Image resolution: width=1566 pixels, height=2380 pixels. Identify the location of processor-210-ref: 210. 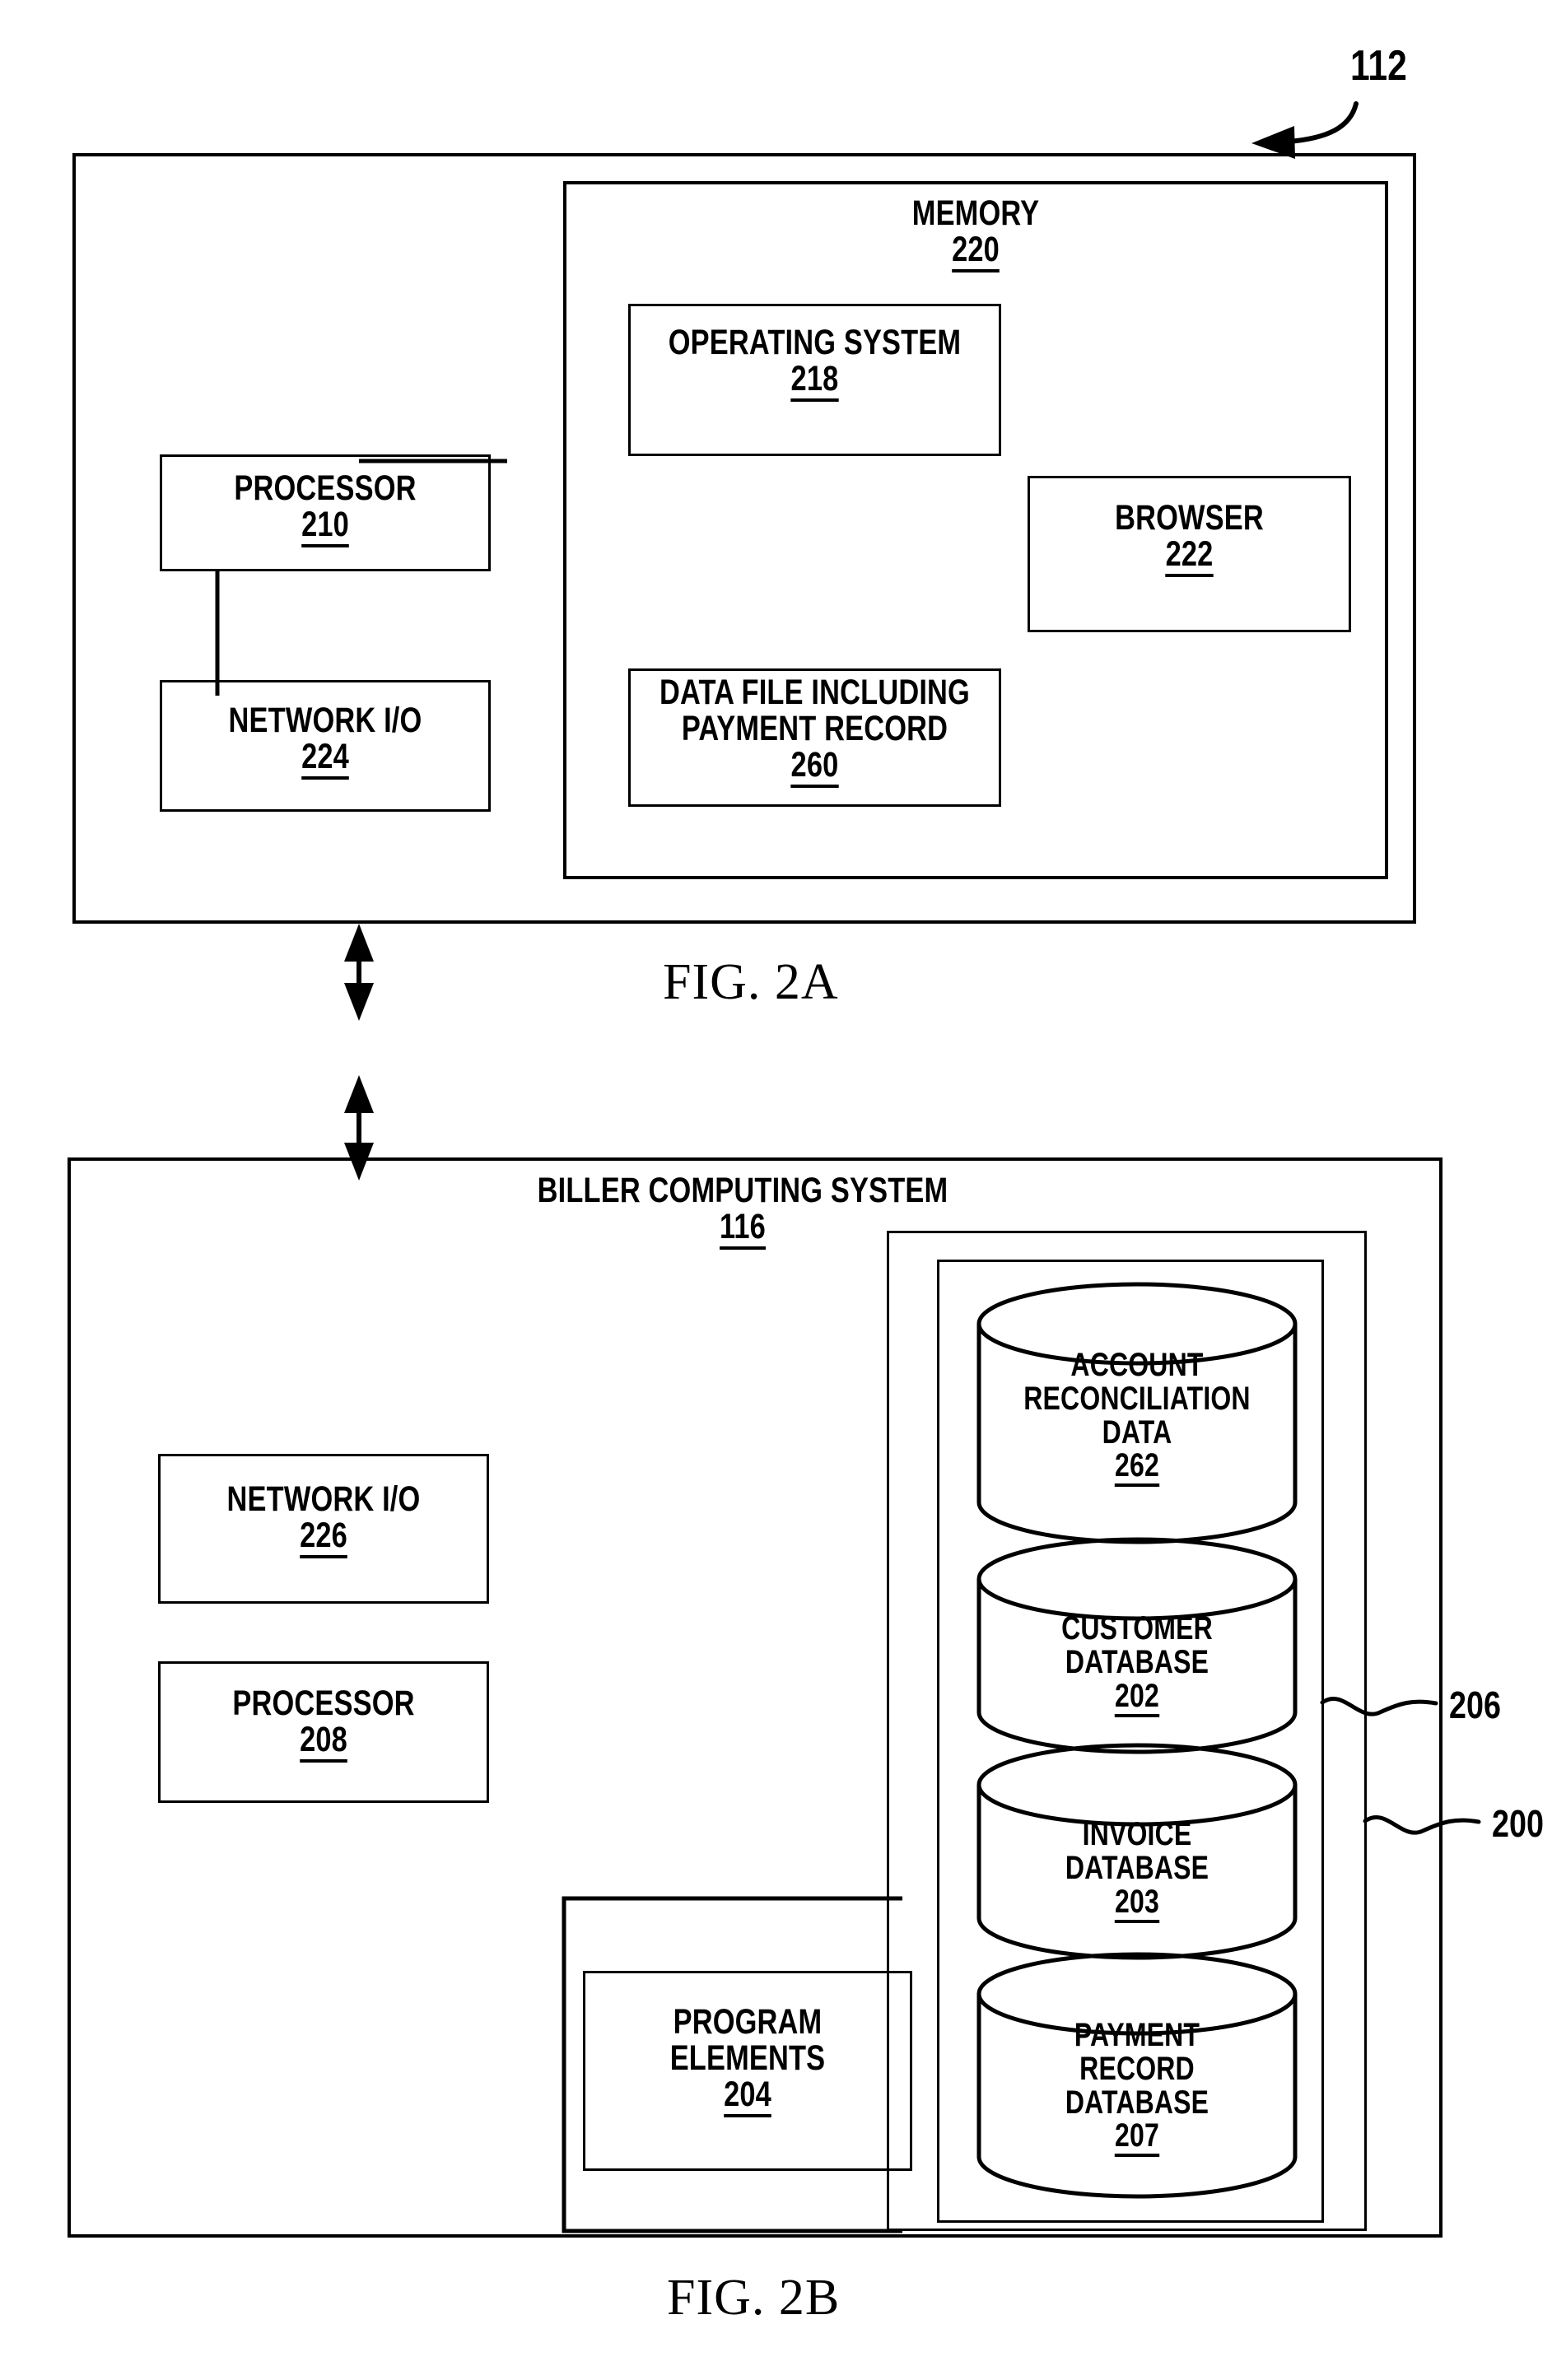
(325, 526).